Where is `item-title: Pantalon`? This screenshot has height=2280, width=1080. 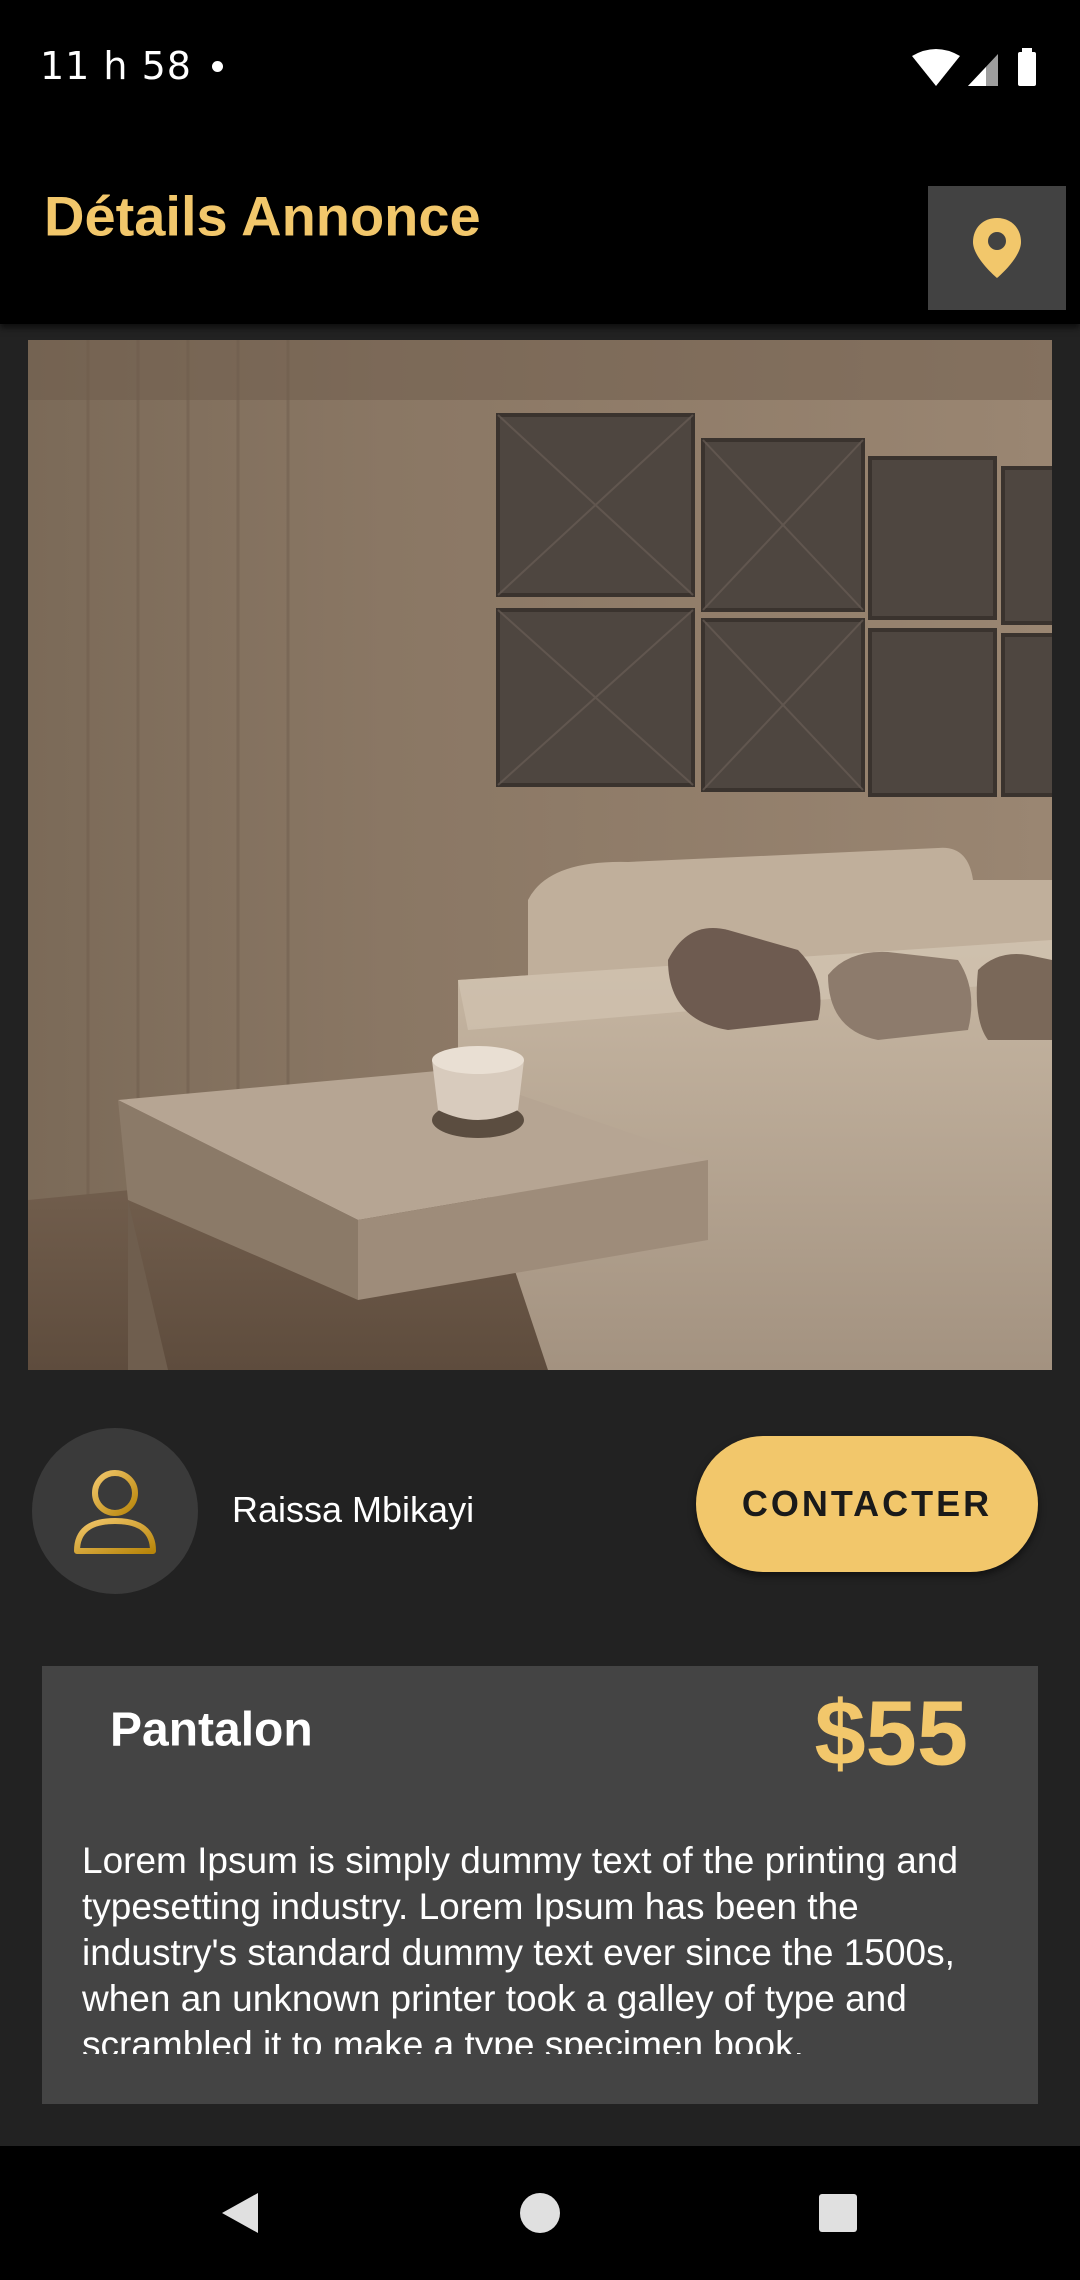
item-title: Pantalon is located at coordinates (211, 1730).